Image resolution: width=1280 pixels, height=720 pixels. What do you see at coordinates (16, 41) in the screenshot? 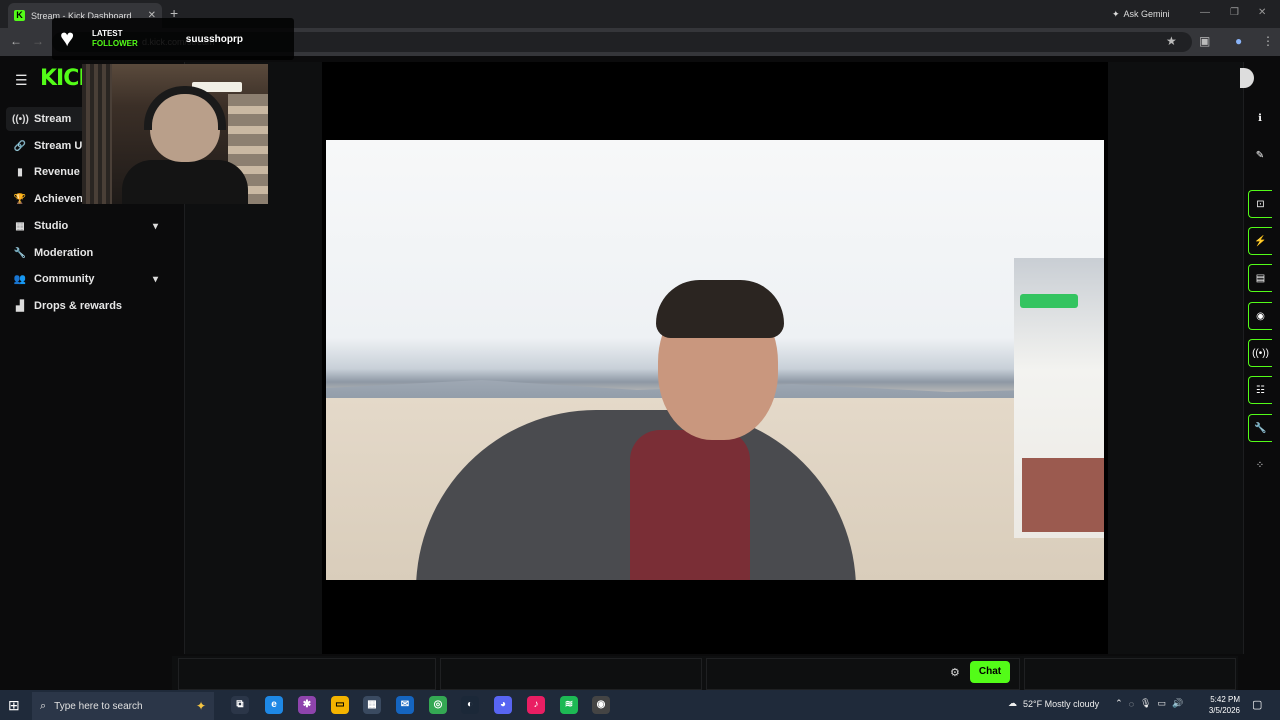
I see `back-icon: ←` at bounding box center [16, 41].